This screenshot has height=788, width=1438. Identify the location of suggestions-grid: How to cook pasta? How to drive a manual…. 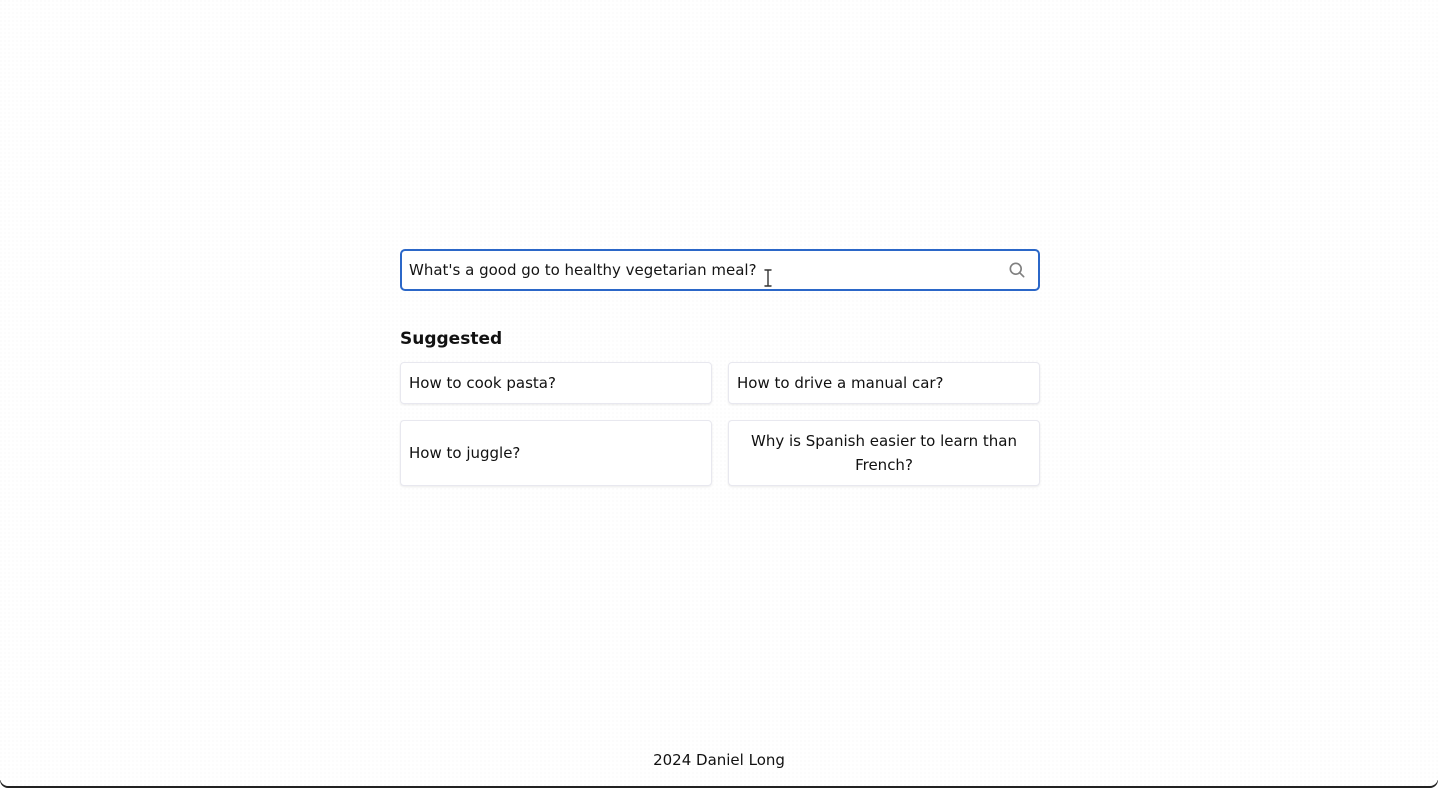
(720, 424).